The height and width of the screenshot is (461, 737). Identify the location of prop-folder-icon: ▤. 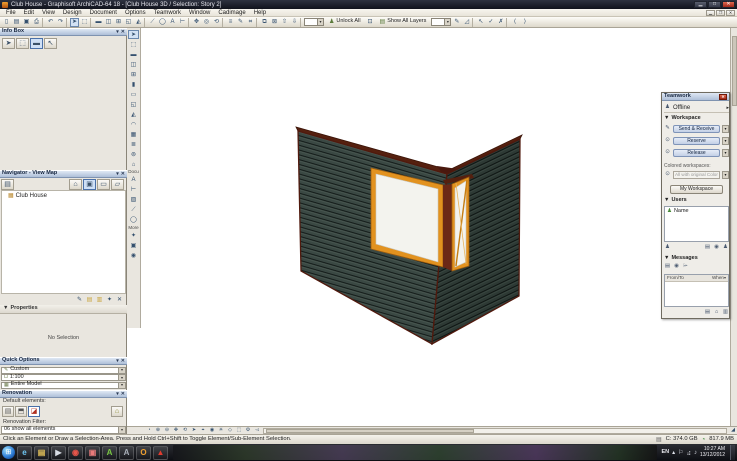
(89, 299).